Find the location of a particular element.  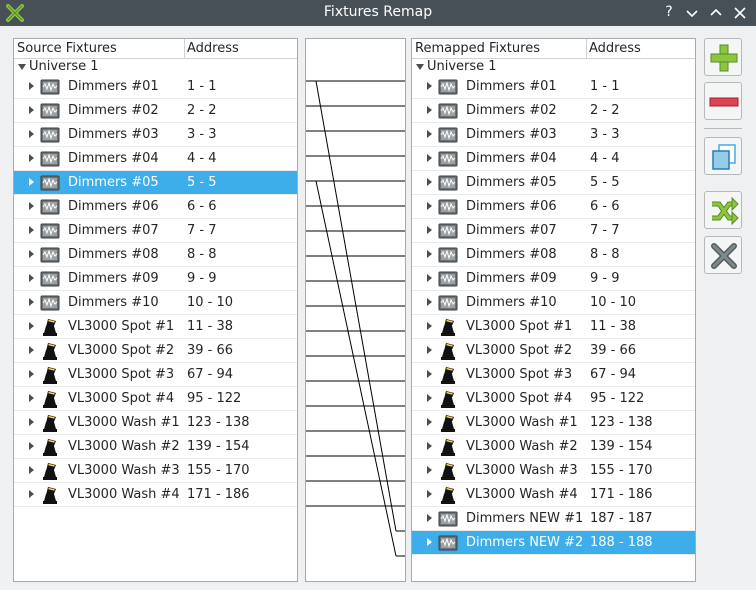

source-fixture-row: Dimmers #06 6 - 6 is located at coordinates (155, 207).